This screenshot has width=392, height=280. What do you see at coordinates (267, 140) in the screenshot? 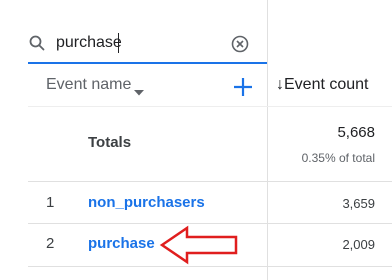
I see `column-divider` at bounding box center [267, 140].